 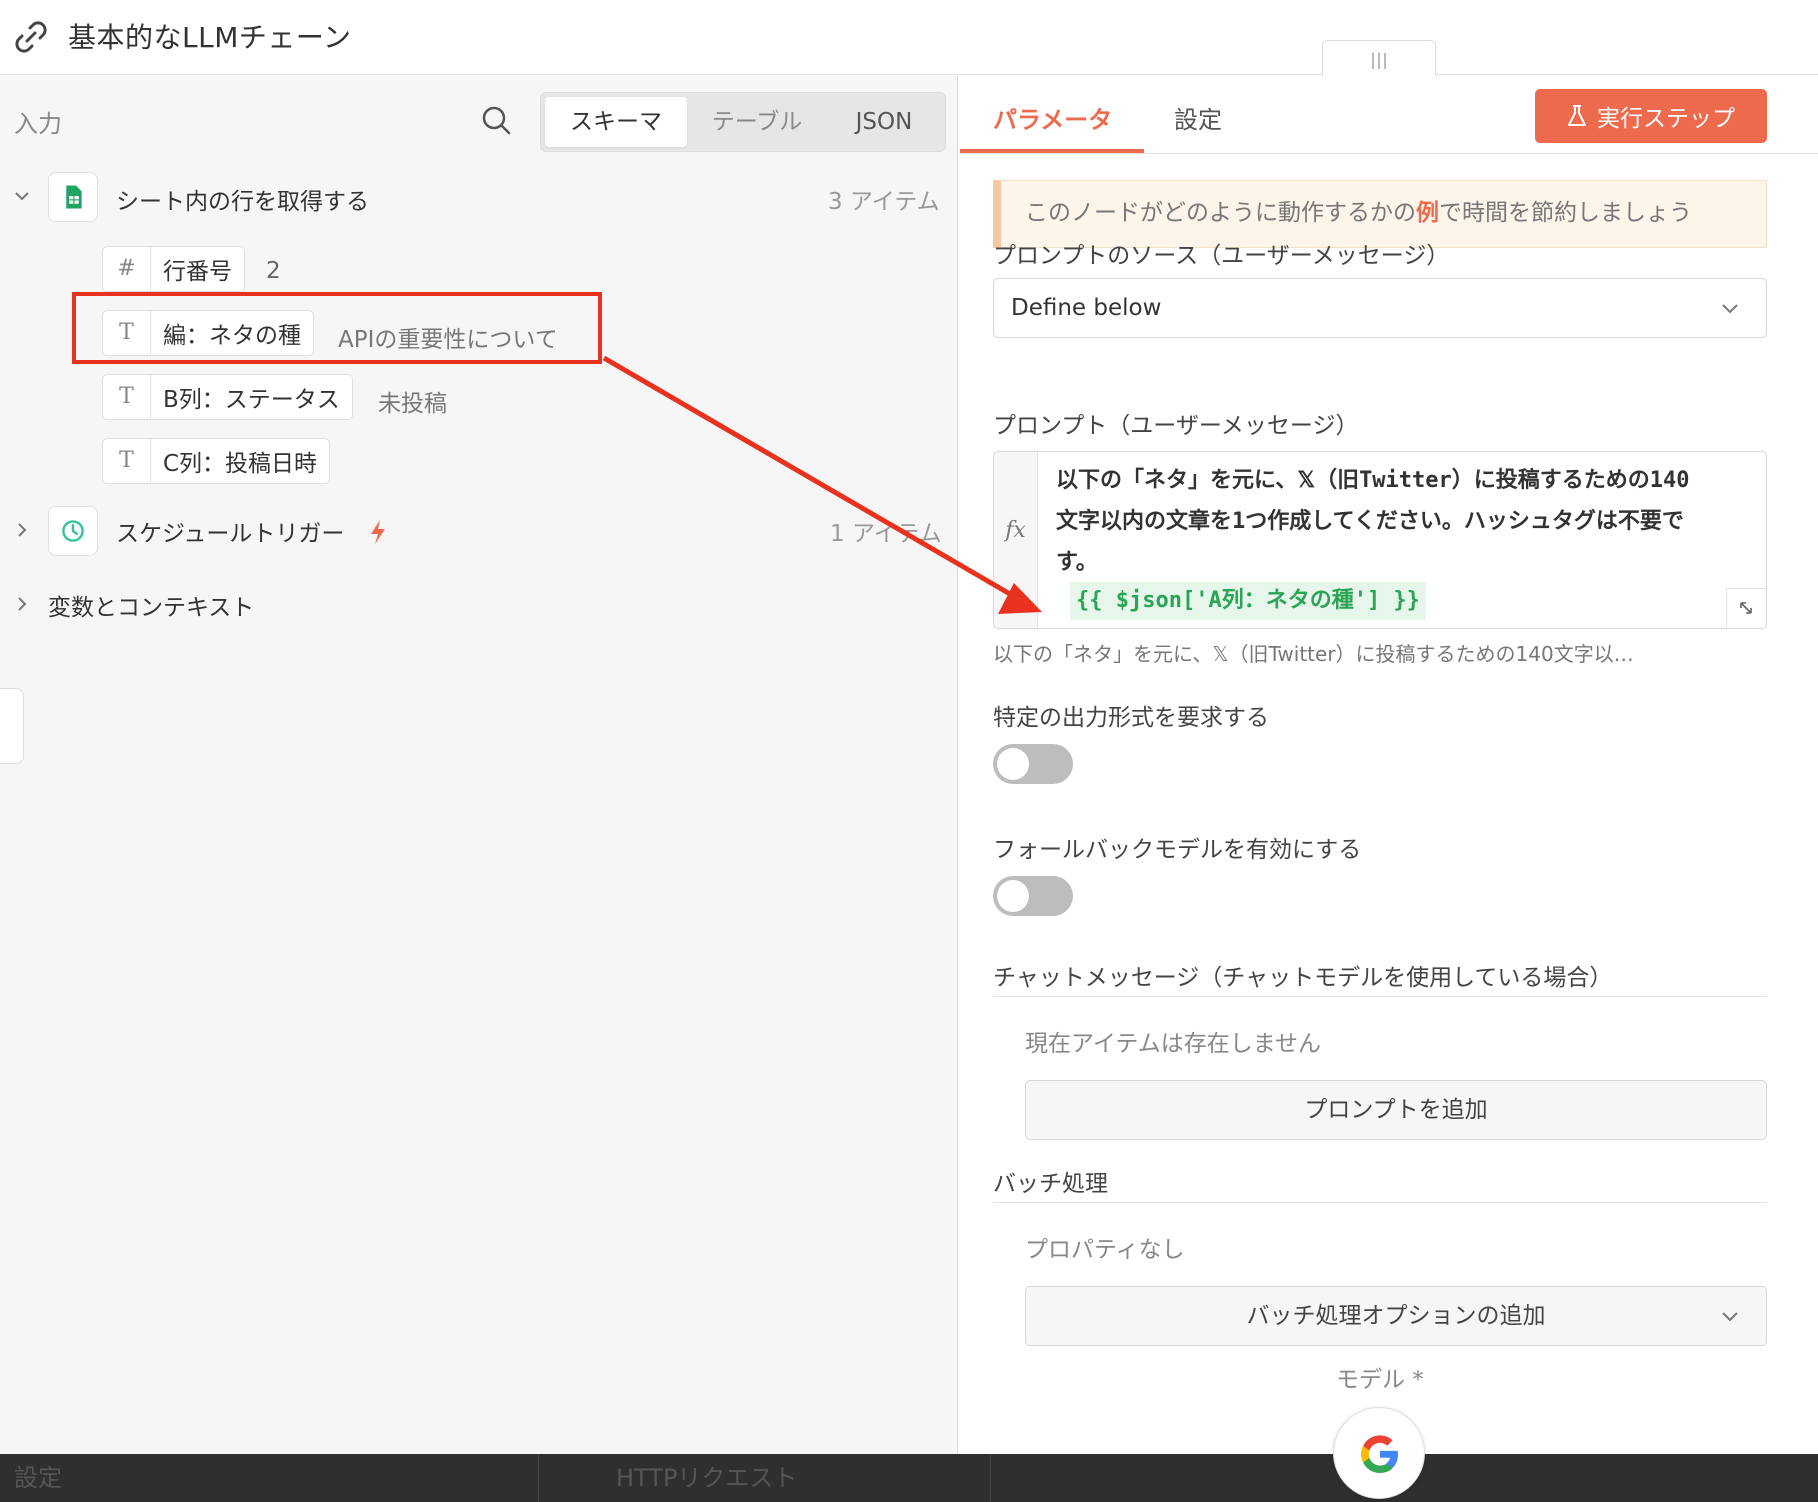 What do you see at coordinates (884, 122) in the screenshot?
I see `tab-json: JSON` at bounding box center [884, 122].